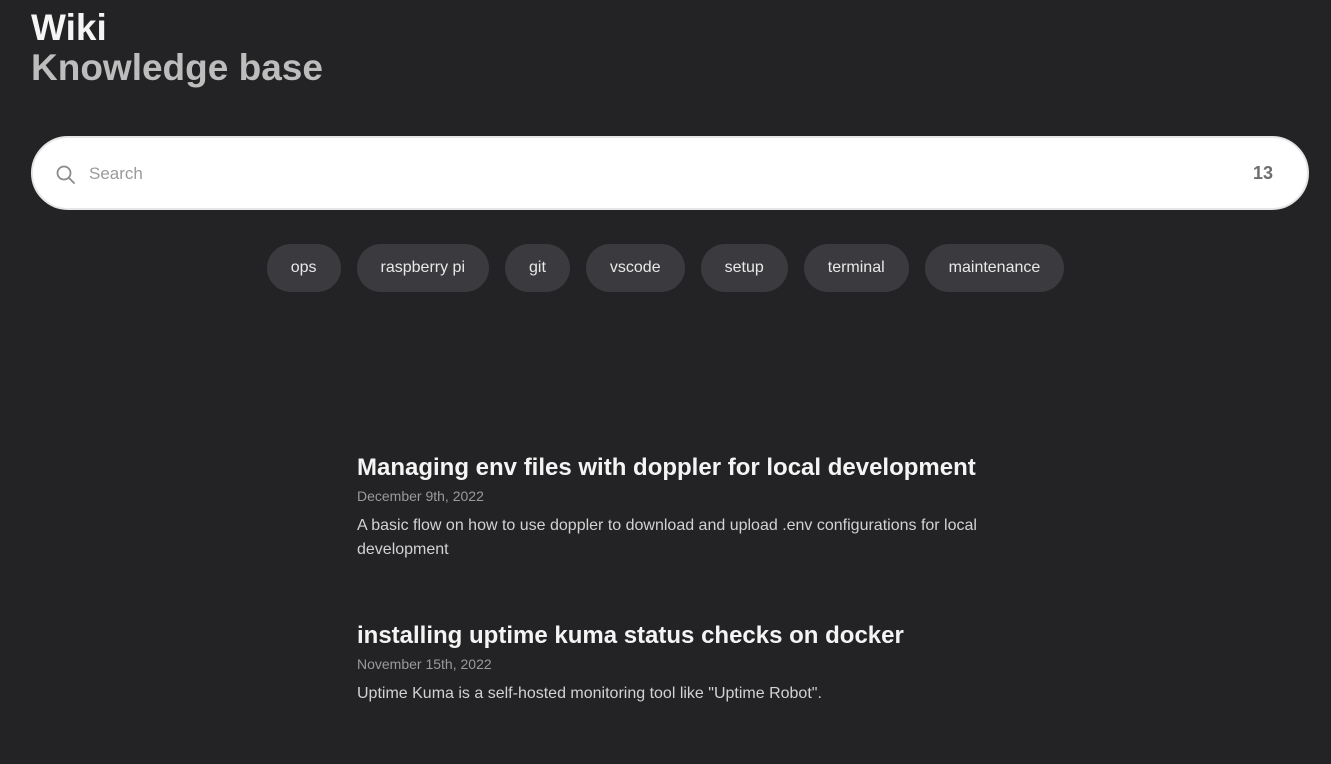 The image size is (1331, 764). Describe the element at coordinates (69, 27) in the screenshot. I see `page-title: Wiki` at that location.